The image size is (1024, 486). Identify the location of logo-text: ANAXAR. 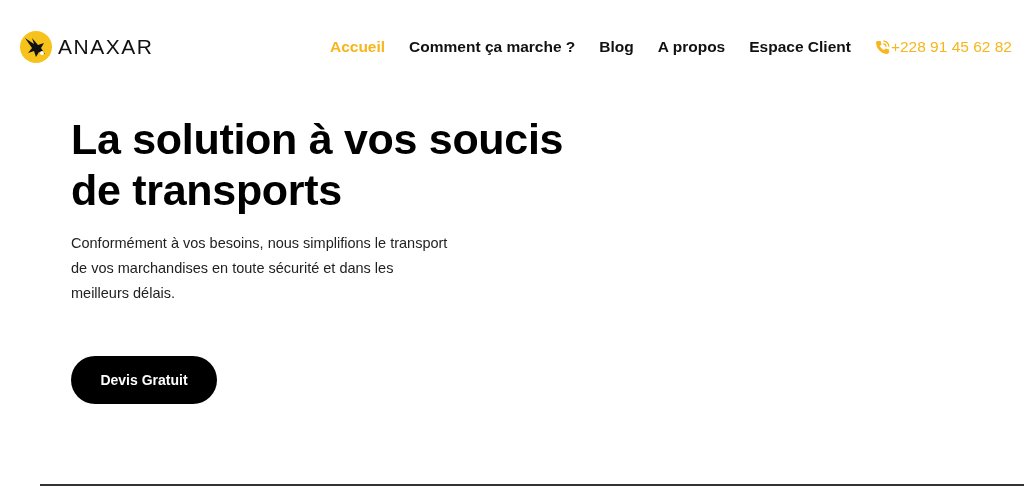
(106, 47).